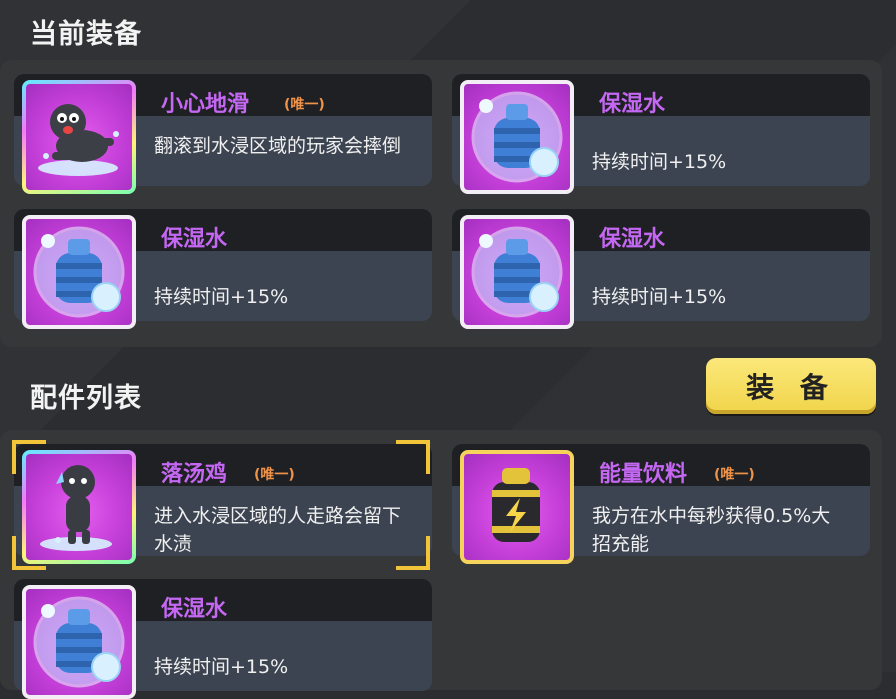  What do you see at coordinates (413, 553) in the screenshot?
I see `selection-corner-bottom-right` at bounding box center [413, 553].